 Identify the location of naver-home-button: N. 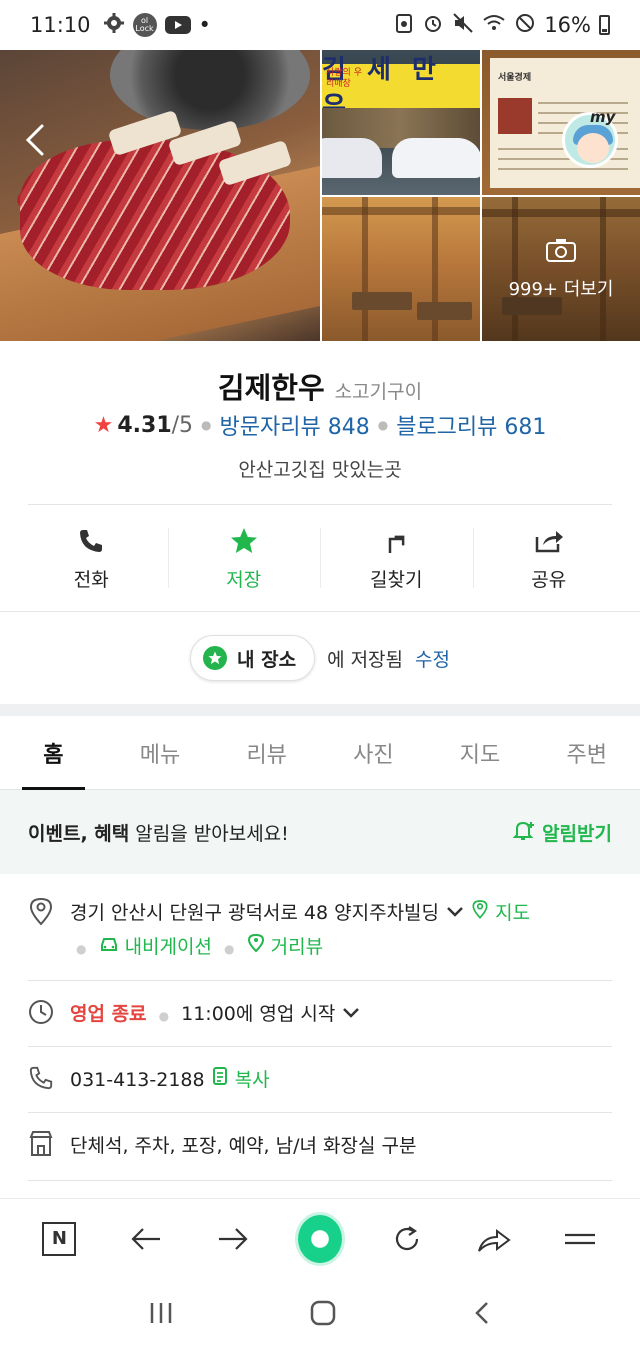
(59, 1239).